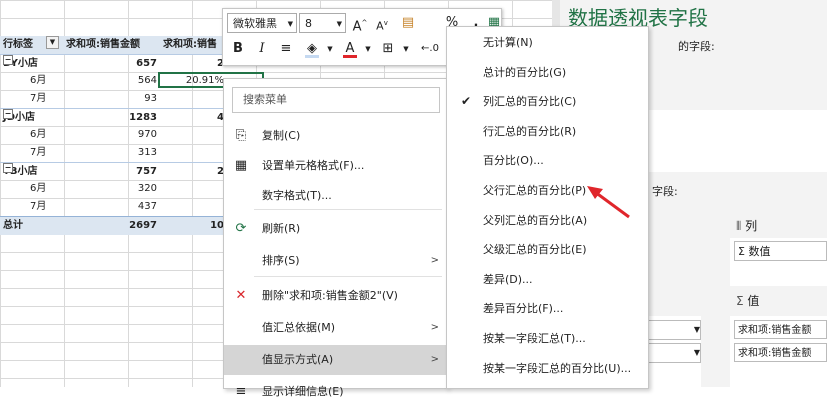  I want to click on pivot-detail-row: 7月 93, so click(120, 99).